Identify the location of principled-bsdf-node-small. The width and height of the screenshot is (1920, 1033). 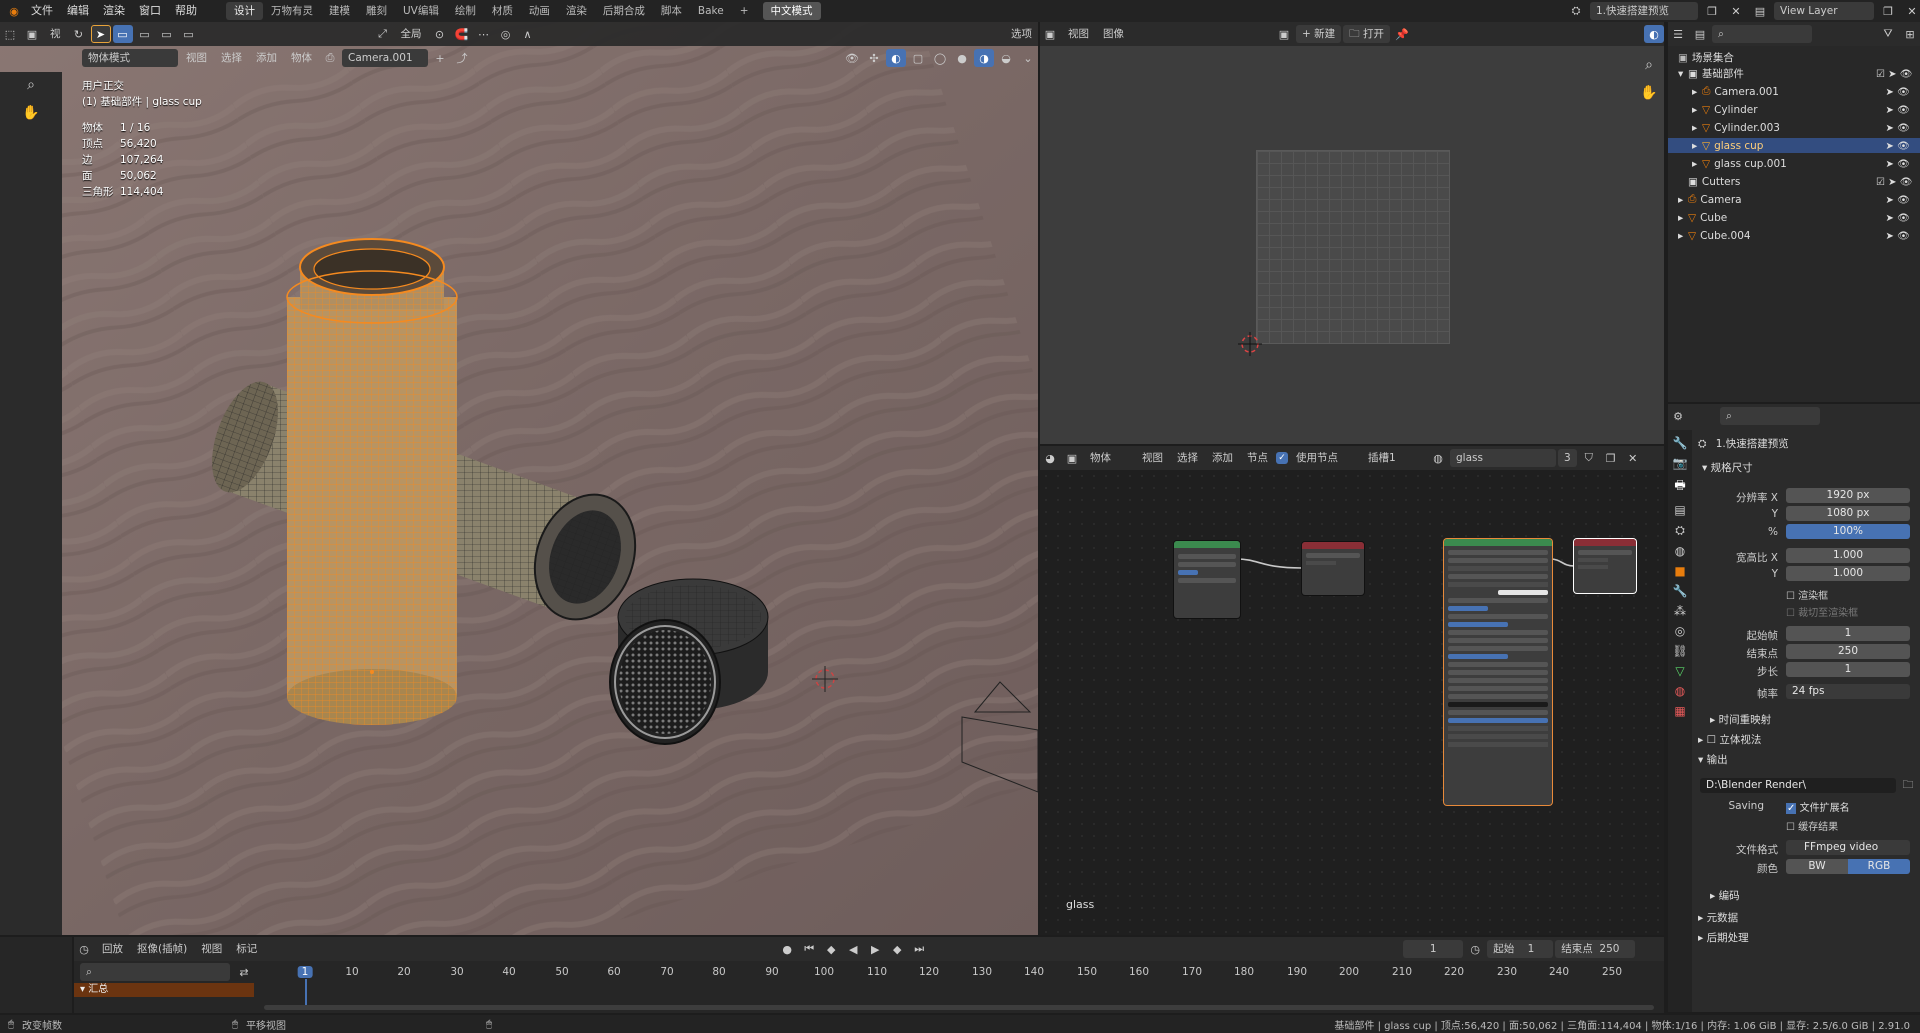
(1207, 579).